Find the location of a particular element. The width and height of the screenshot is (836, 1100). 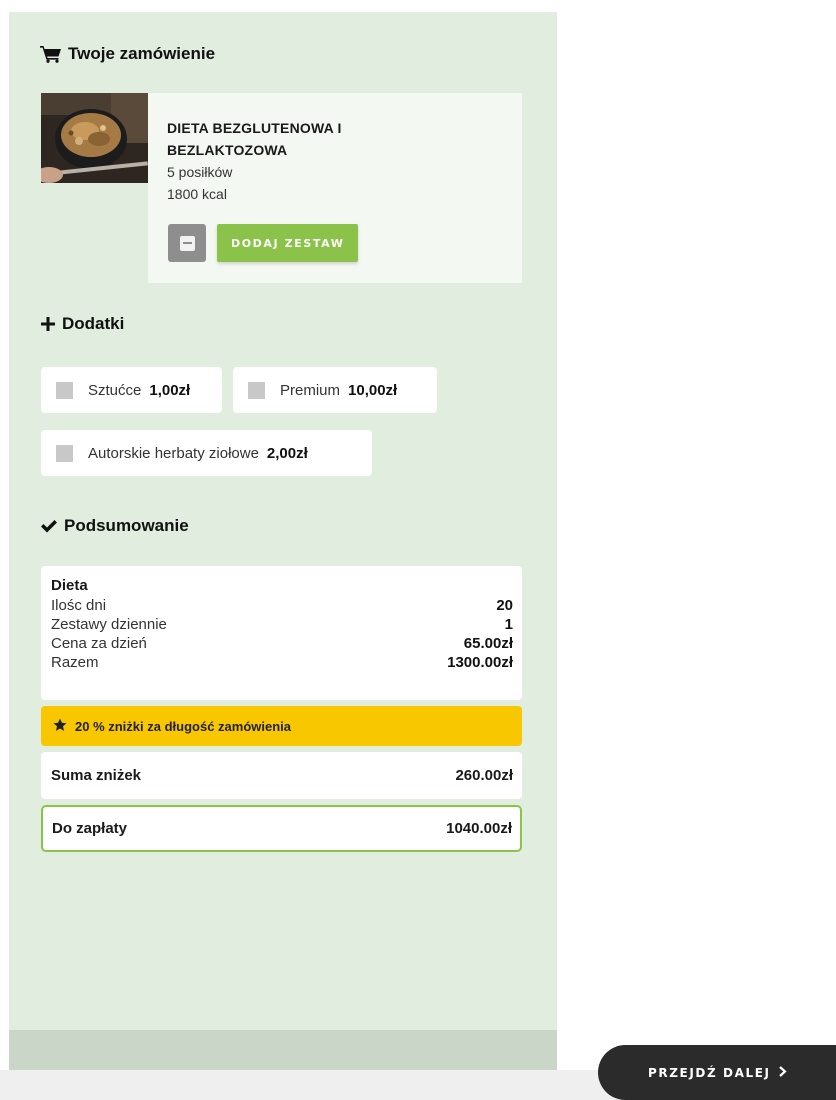

discount-sum-value: 260.00zł is located at coordinates (484, 775).